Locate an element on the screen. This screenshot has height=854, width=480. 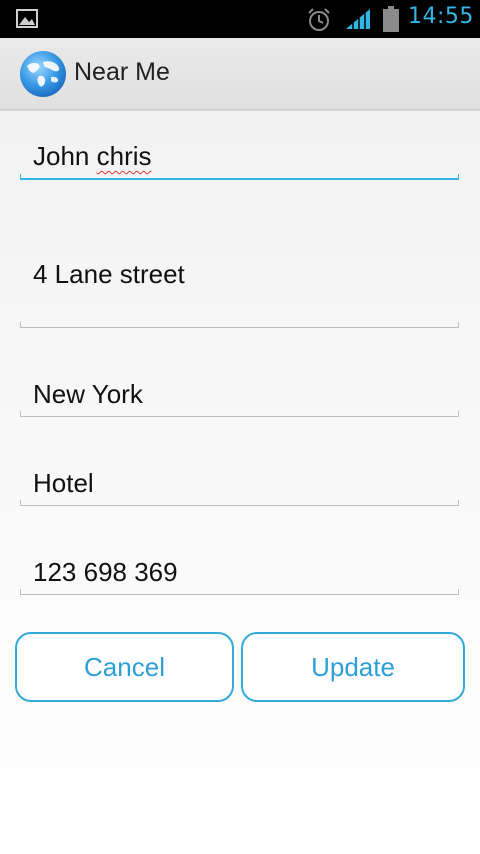
misspelled-word: chris is located at coordinates (124, 156).